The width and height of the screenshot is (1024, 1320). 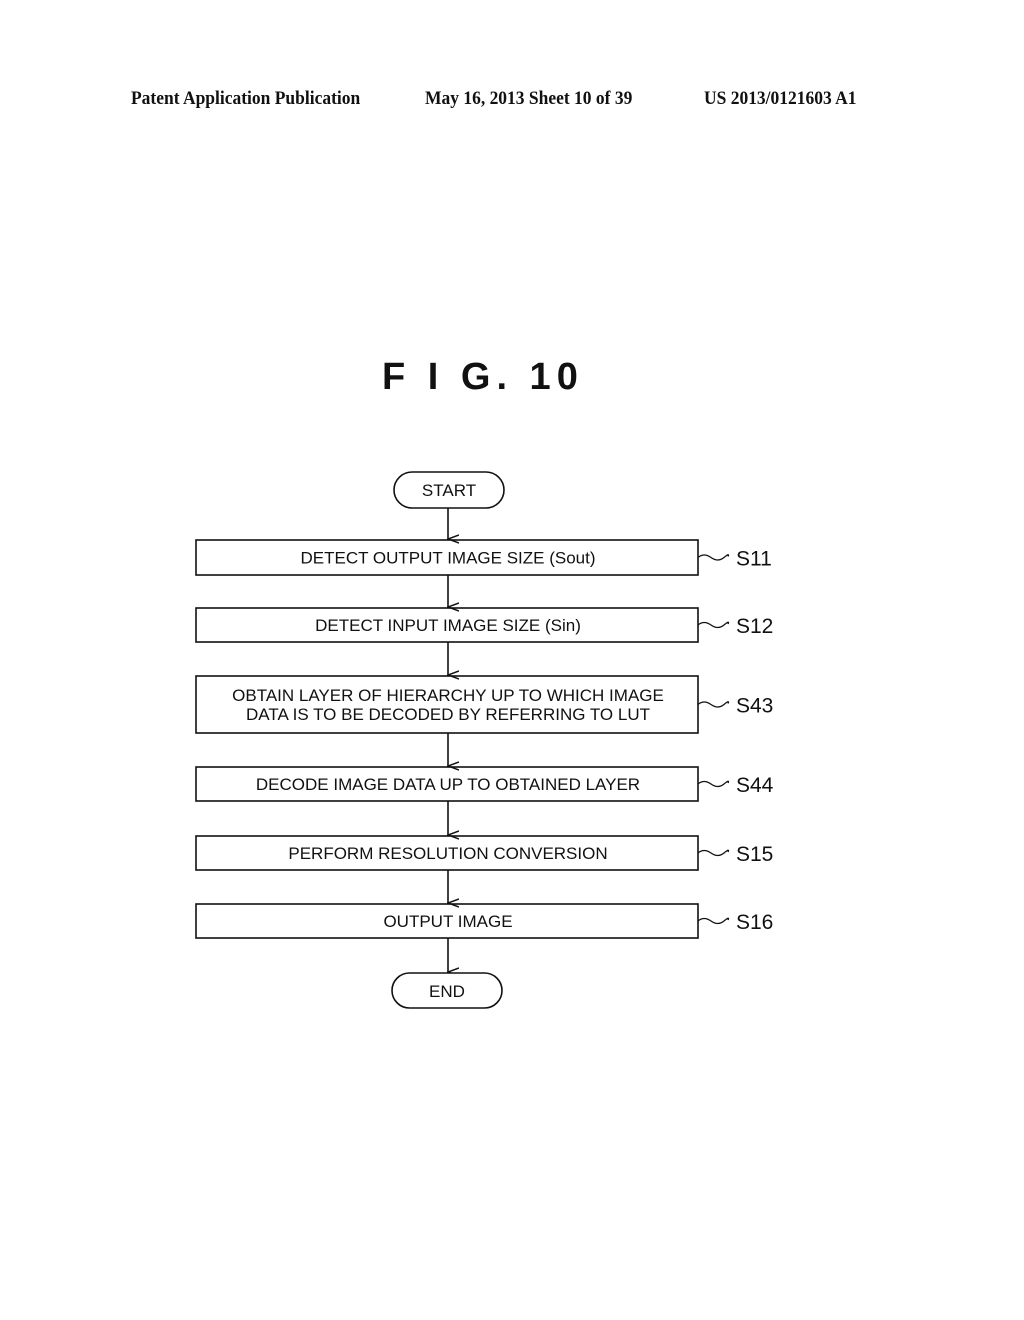 I want to click on step-s11: DETECT OUTPUT IMAGE SIZE (Sout) S11, so click(x=483, y=557).